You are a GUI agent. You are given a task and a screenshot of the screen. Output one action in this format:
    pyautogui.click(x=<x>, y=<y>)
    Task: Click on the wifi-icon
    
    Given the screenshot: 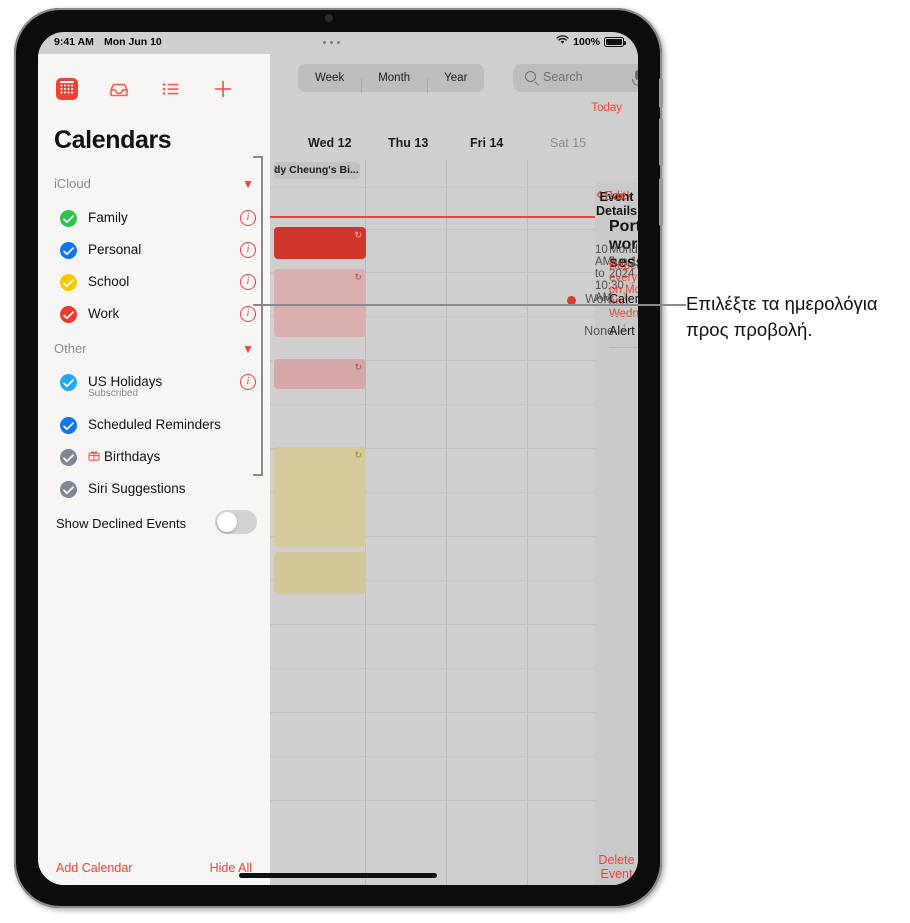 What is the action you would take?
    pyautogui.click(x=562, y=41)
    